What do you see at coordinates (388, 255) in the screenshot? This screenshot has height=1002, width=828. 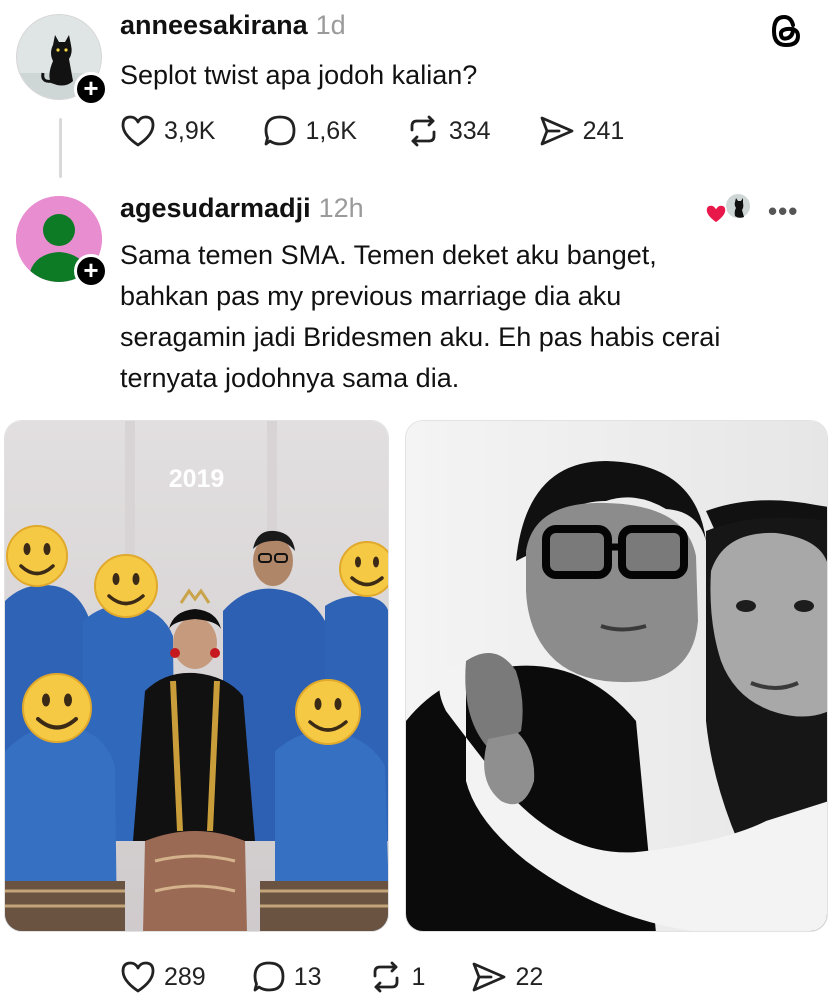 I see `reply-text-line: Sama temen SMA. Temen deket aku banget,` at bounding box center [388, 255].